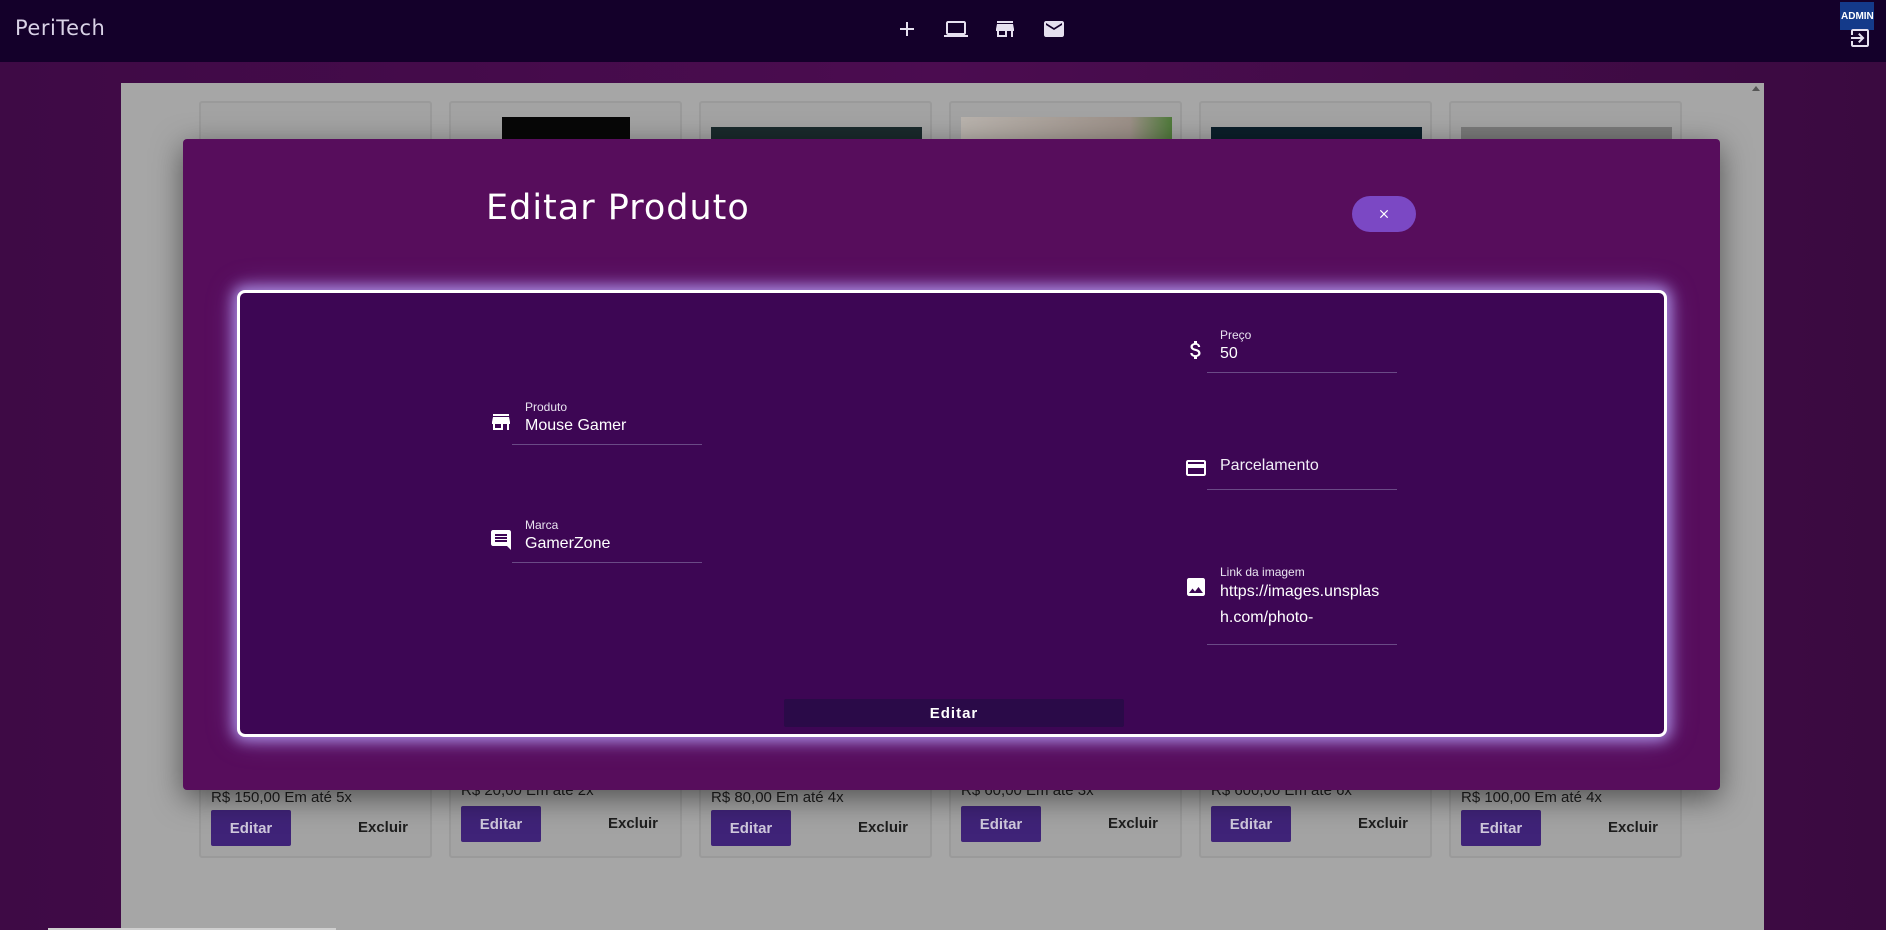  I want to click on admin-area: ADMIN, so click(1858, 27).